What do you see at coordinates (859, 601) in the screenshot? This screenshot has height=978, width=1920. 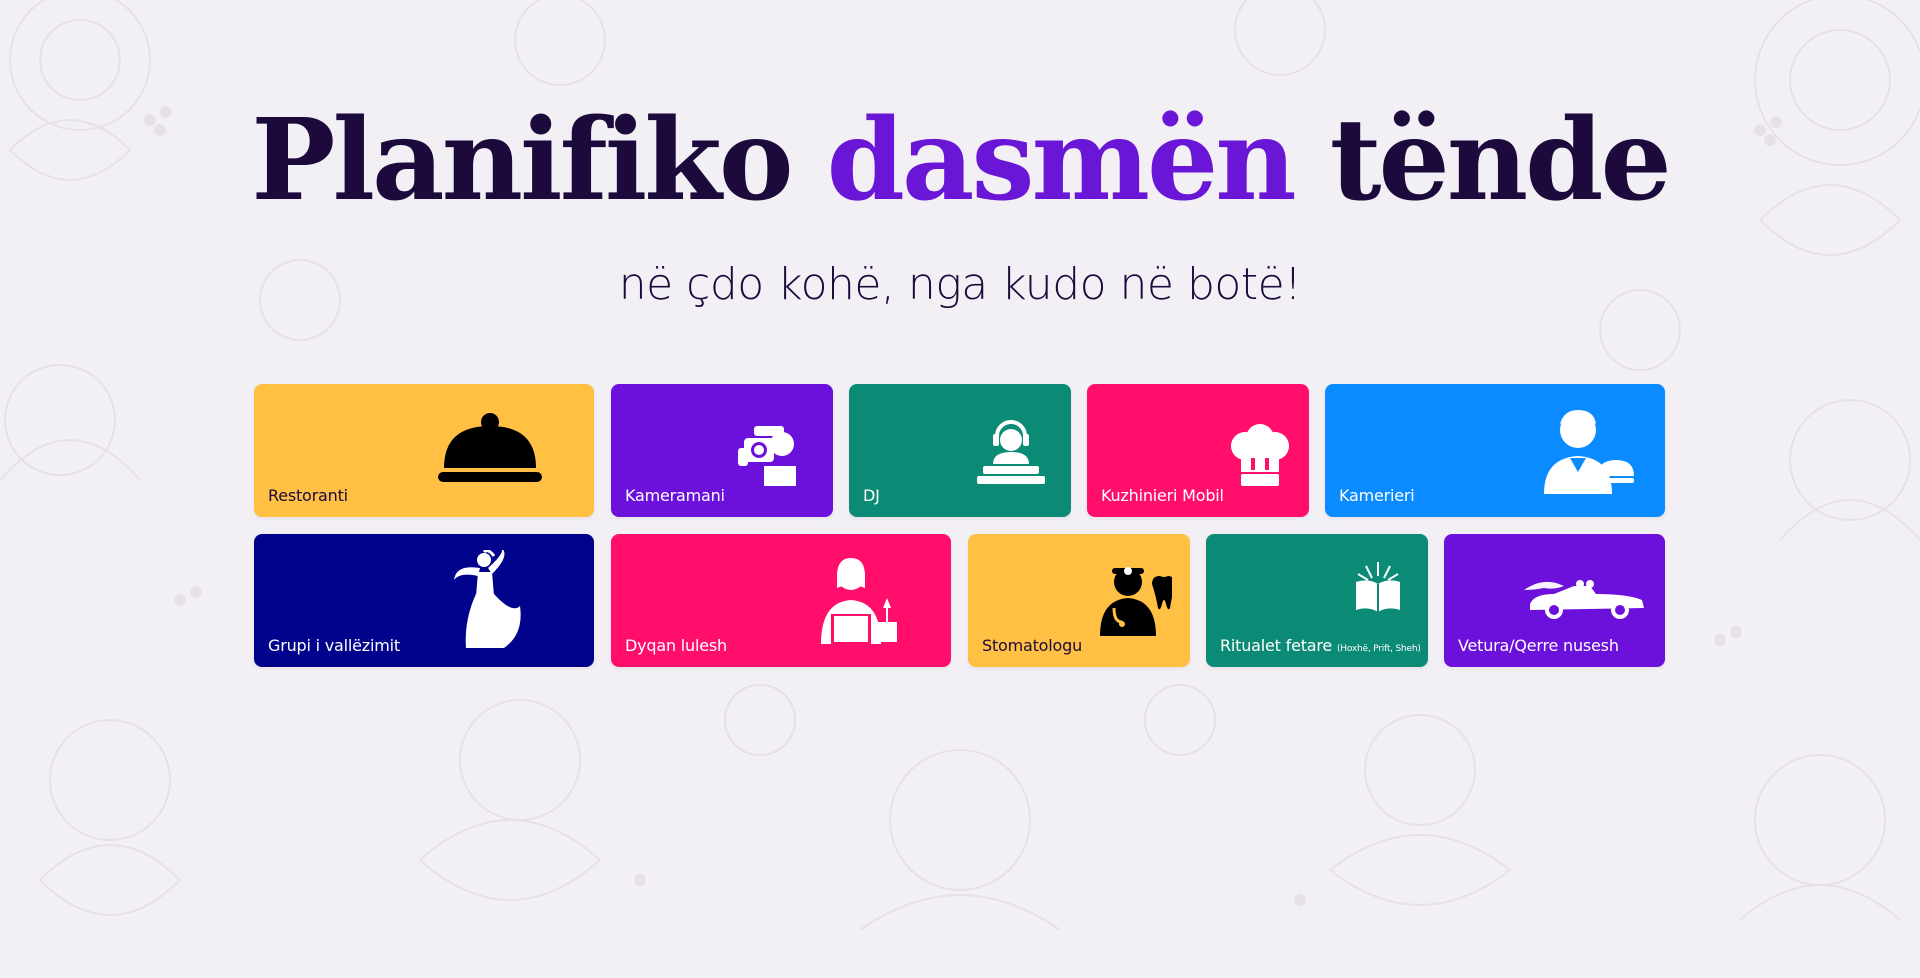 I see `florist-icon` at bounding box center [859, 601].